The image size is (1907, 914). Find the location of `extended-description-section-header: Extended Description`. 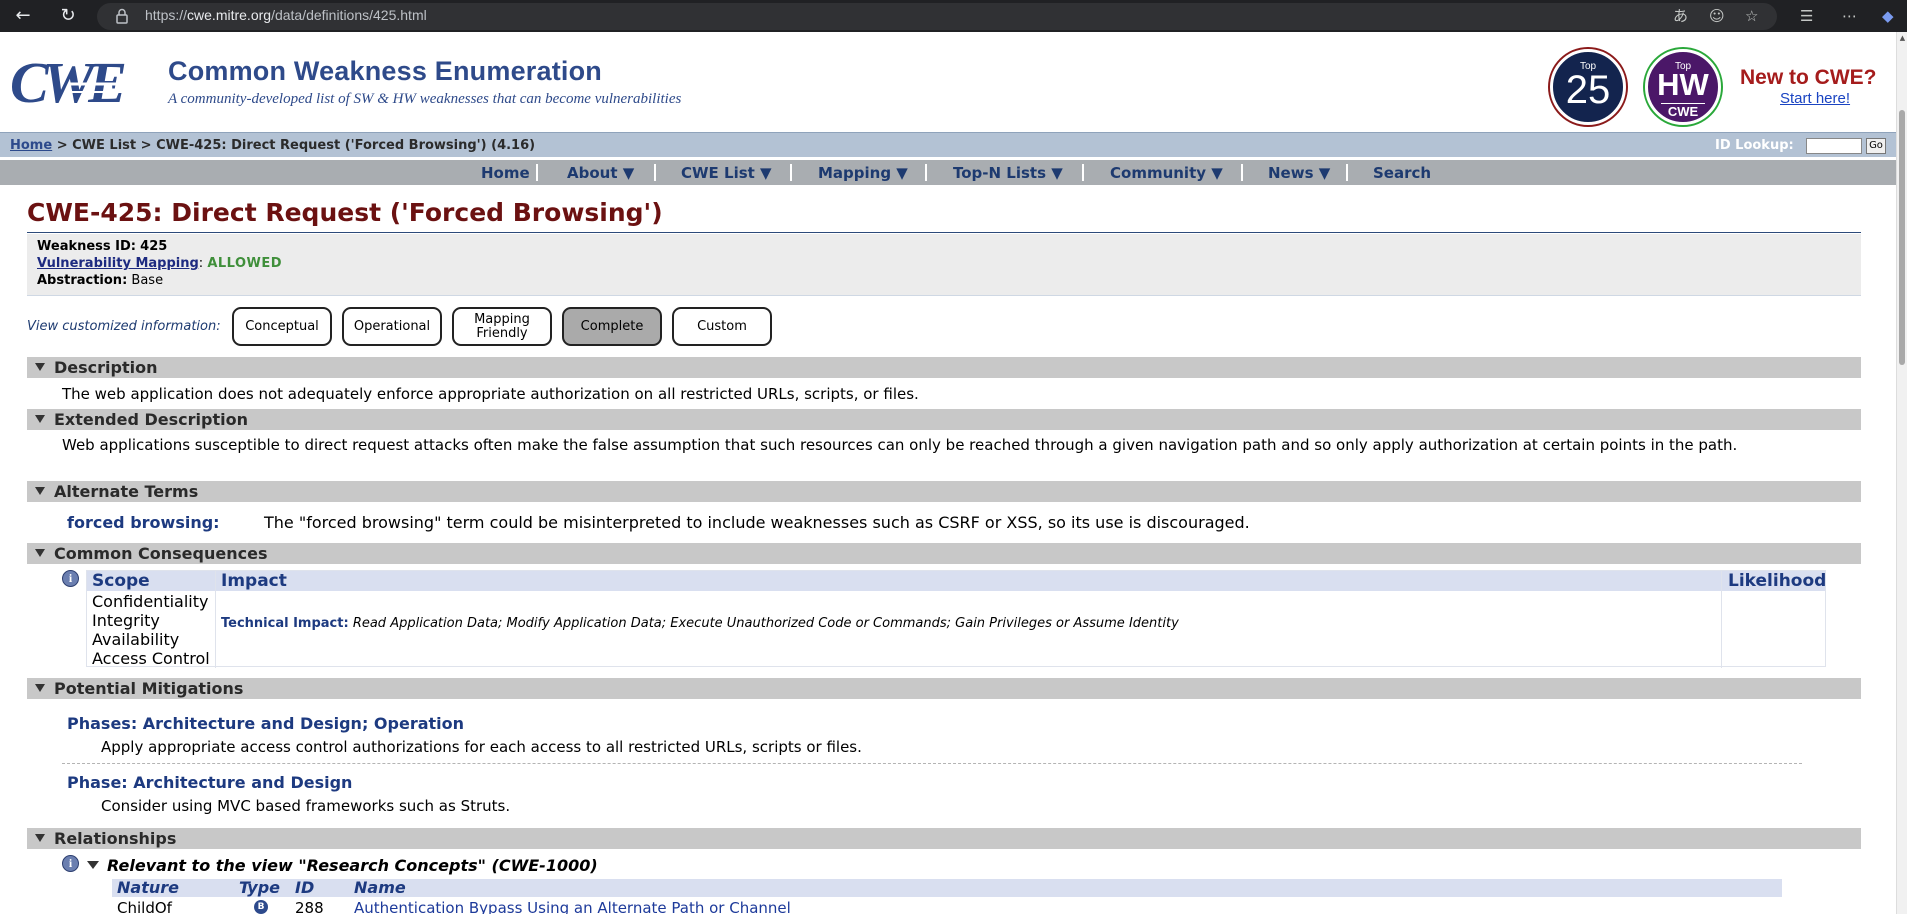

extended-description-section-header: Extended Description is located at coordinates (944, 419).